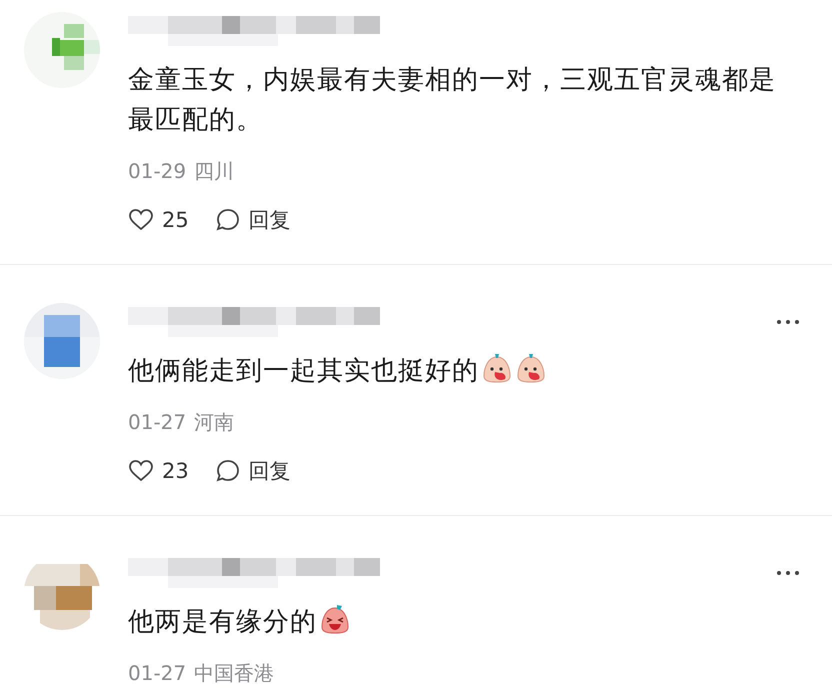 This screenshot has height=688, width=832. Describe the element at coordinates (234, 673) in the screenshot. I see `comment-location: 中国香港` at that location.